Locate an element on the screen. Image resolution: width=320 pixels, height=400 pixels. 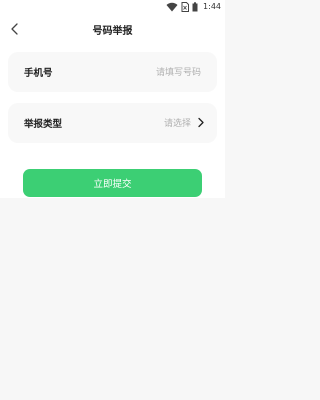
title-bar: 号码举报 is located at coordinates (112, 29).